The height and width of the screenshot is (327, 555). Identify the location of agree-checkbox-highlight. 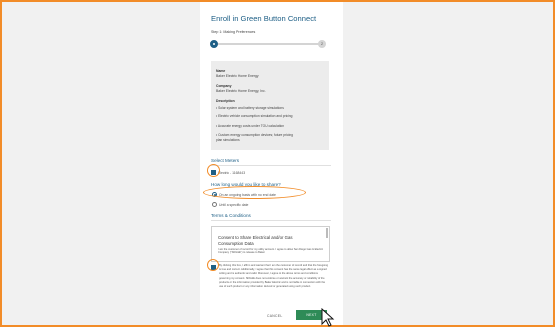
(213, 265).